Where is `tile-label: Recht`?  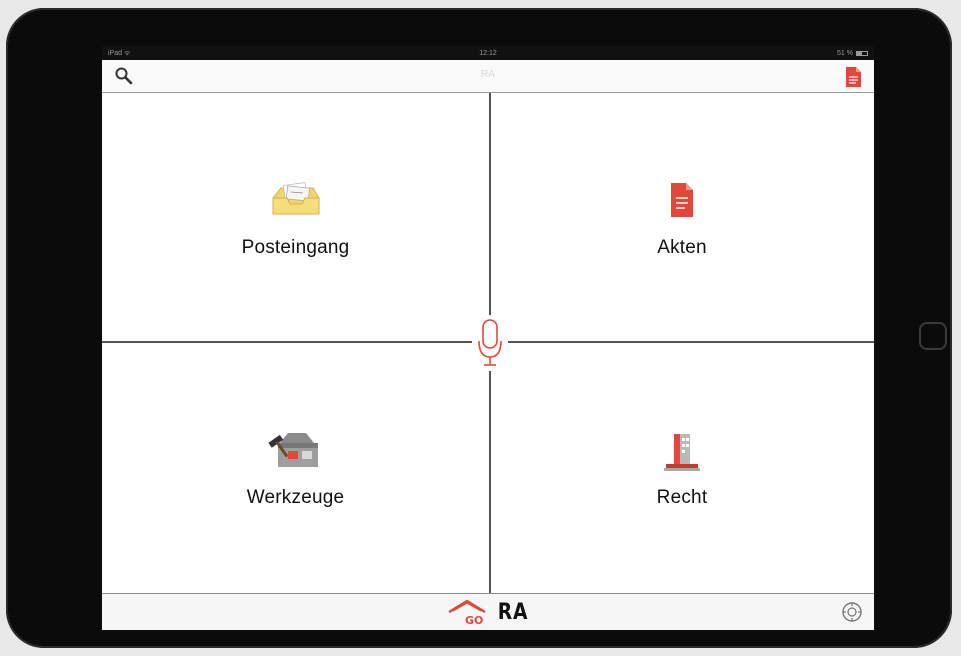 tile-label: Recht is located at coordinates (682, 497).